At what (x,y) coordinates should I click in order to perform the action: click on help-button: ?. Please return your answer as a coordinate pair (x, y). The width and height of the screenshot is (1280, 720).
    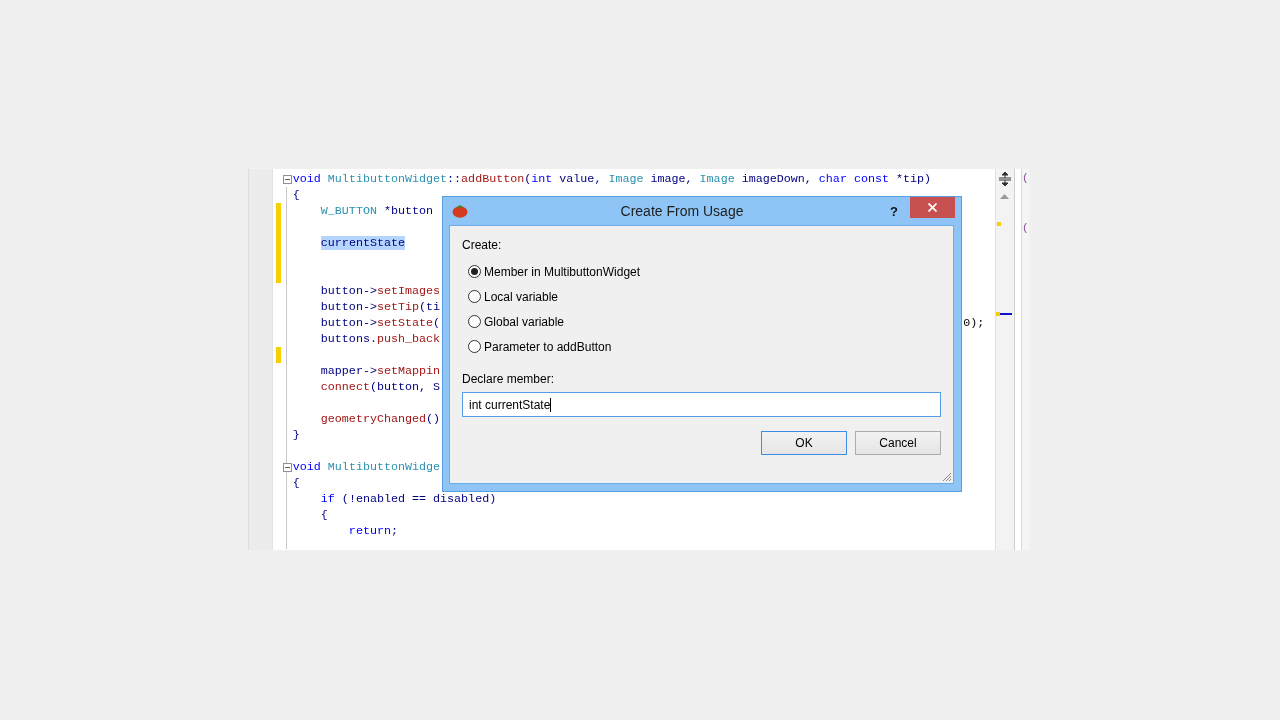
    Looking at the image, I should click on (894, 211).